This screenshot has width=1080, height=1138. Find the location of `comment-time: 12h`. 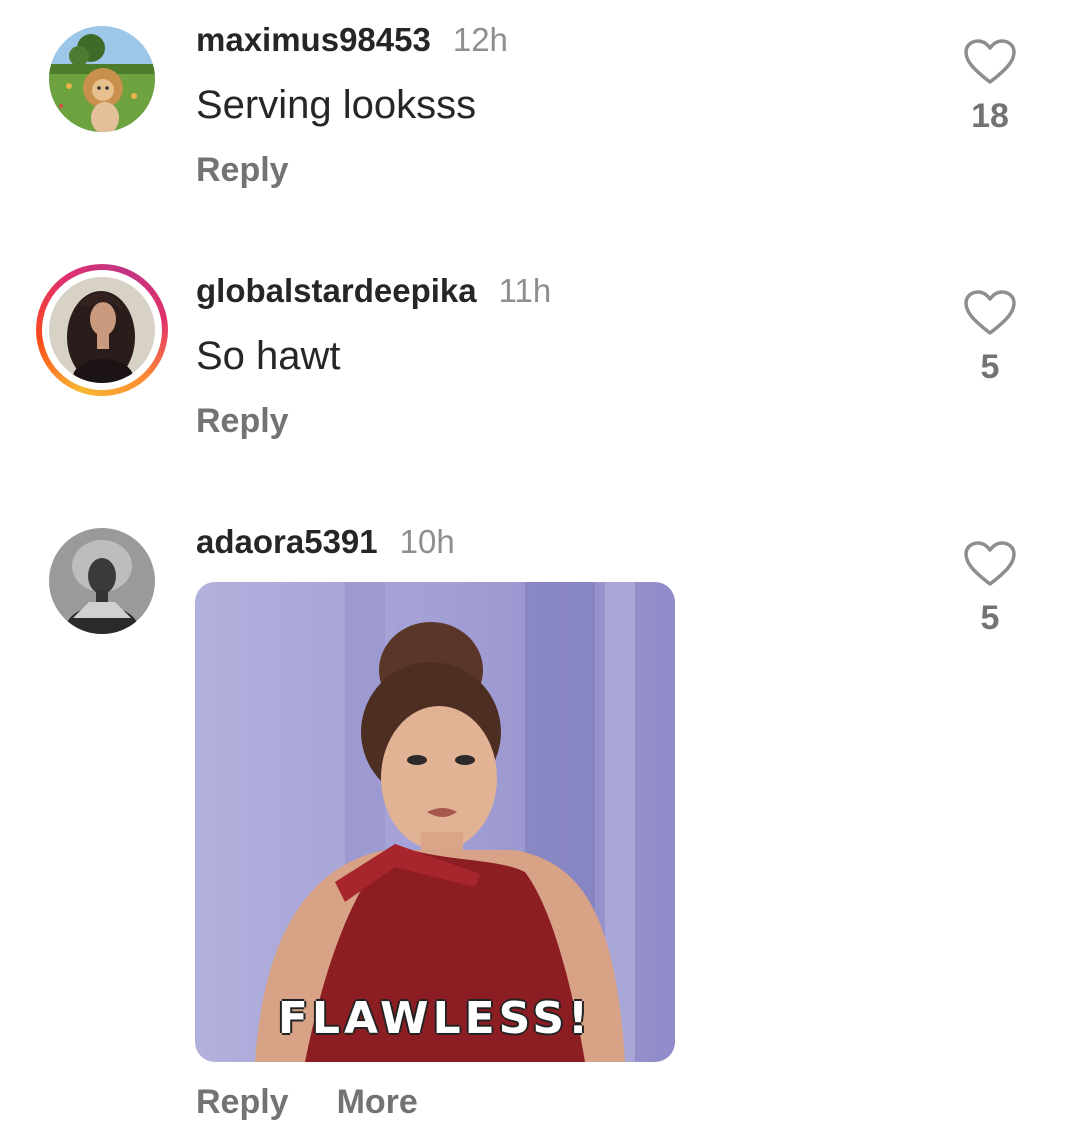

comment-time: 12h is located at coordinates (480, 39).